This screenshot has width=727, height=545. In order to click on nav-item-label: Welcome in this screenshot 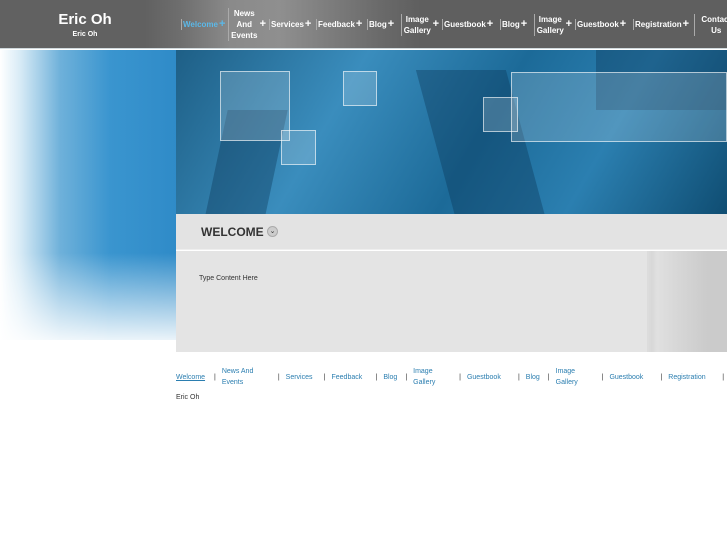, I will do `click(200, 24)`.